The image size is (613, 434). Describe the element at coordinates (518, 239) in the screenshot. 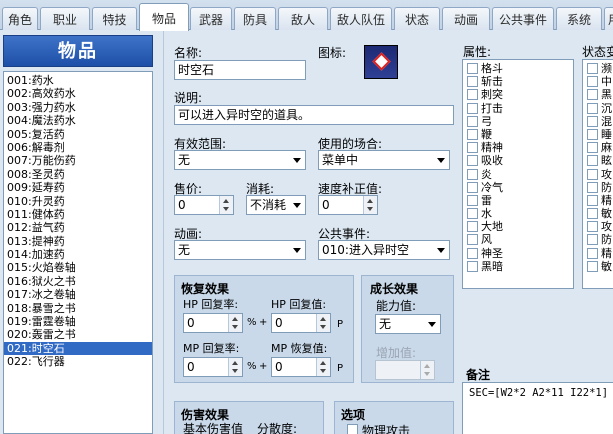

I see `attribute-row: 风` at that location.